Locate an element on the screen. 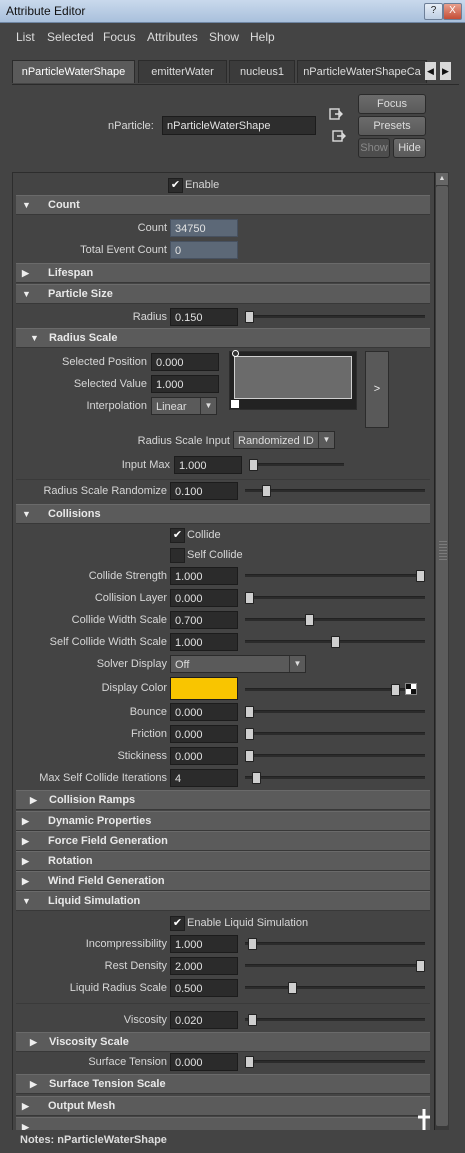 Image resolution: width=465 pixels, height=1153 pixels. bounce-field: 0.000 is located at coordinates (204, 712).